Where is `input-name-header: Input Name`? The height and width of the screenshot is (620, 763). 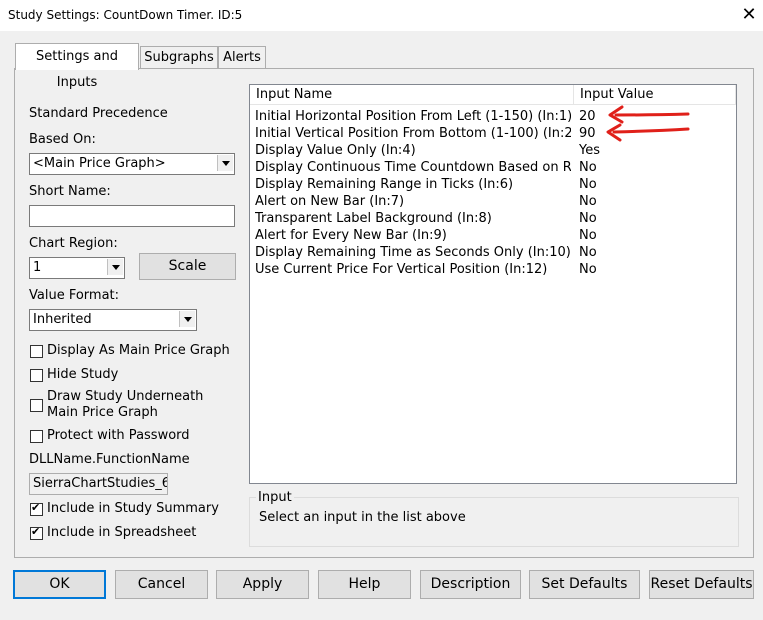 input-name-header: Input Name is located at coordinates (412, 95).